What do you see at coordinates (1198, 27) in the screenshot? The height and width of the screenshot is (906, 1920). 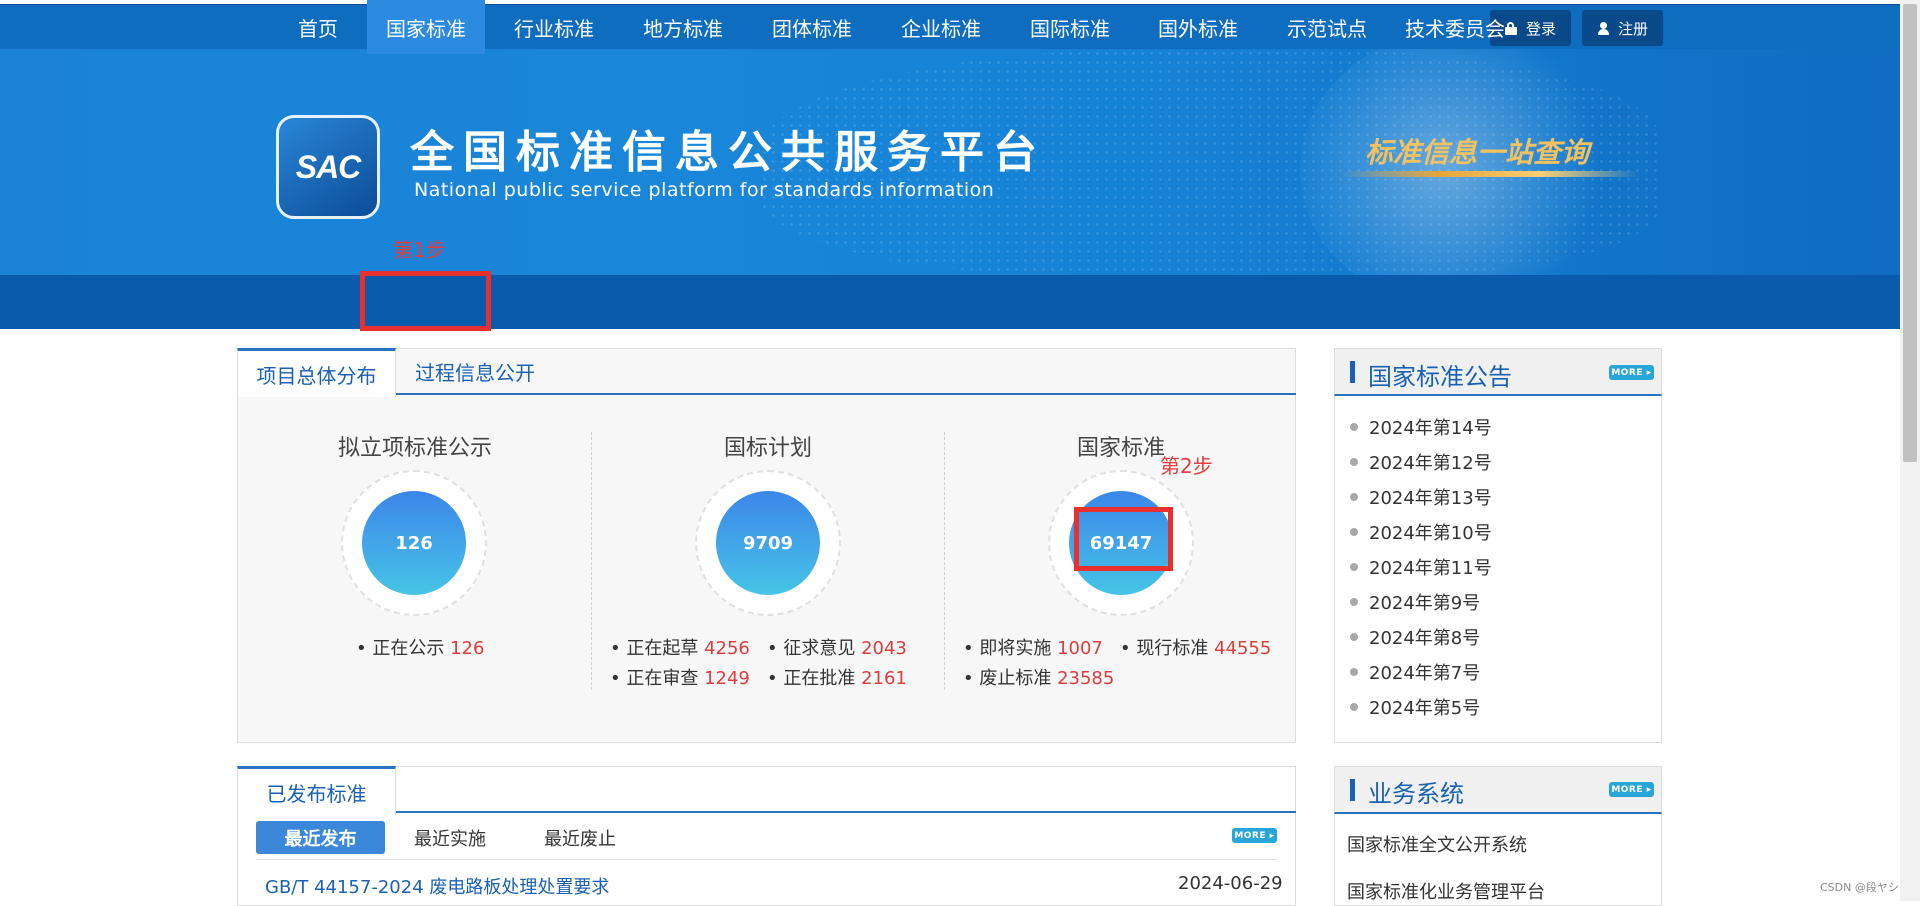 I see `nav-item-foreign-standards: 国外标准` at bounding box center [1198, 27].